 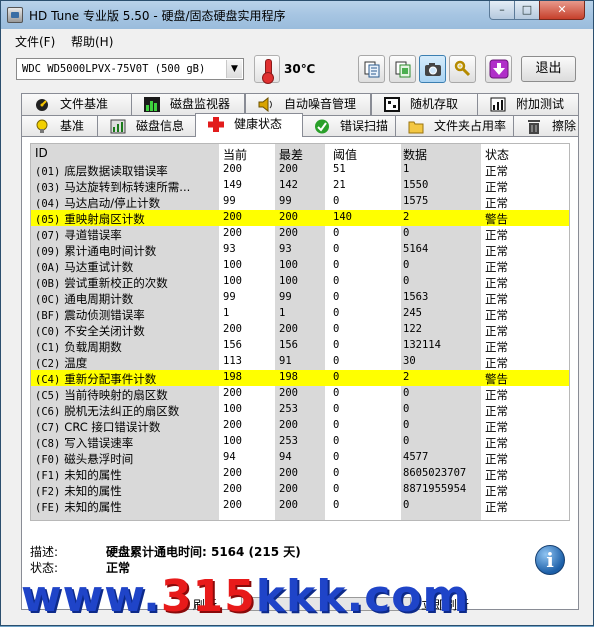 I want to click on table-row: (03) 马达旋转到标转速所需... 149 142 21 1550 正常, so click(x=300, y=186).